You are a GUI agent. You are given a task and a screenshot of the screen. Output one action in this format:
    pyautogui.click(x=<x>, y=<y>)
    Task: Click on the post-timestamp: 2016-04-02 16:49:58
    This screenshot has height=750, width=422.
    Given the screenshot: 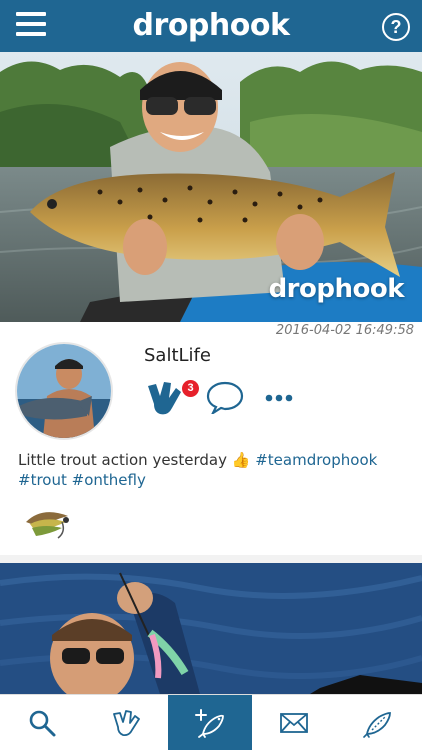 What is the action you would take?
    pyautogui.click(x=344, y=330)
    